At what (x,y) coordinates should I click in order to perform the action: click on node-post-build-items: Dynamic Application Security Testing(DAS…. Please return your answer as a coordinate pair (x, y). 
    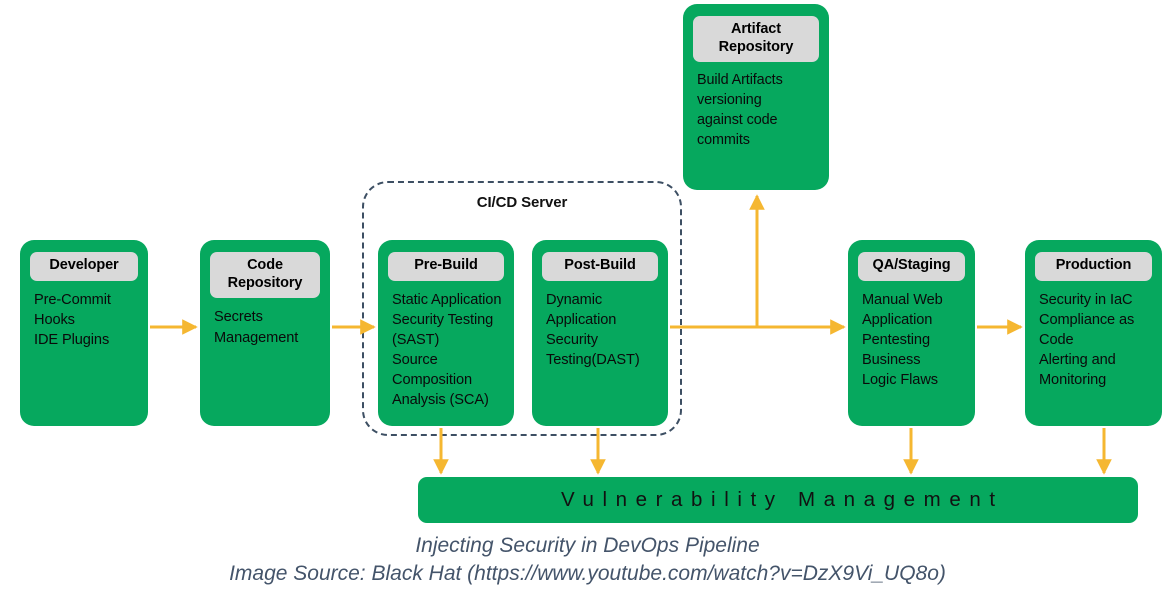
    Looking at the image, I should click on (600, 330).